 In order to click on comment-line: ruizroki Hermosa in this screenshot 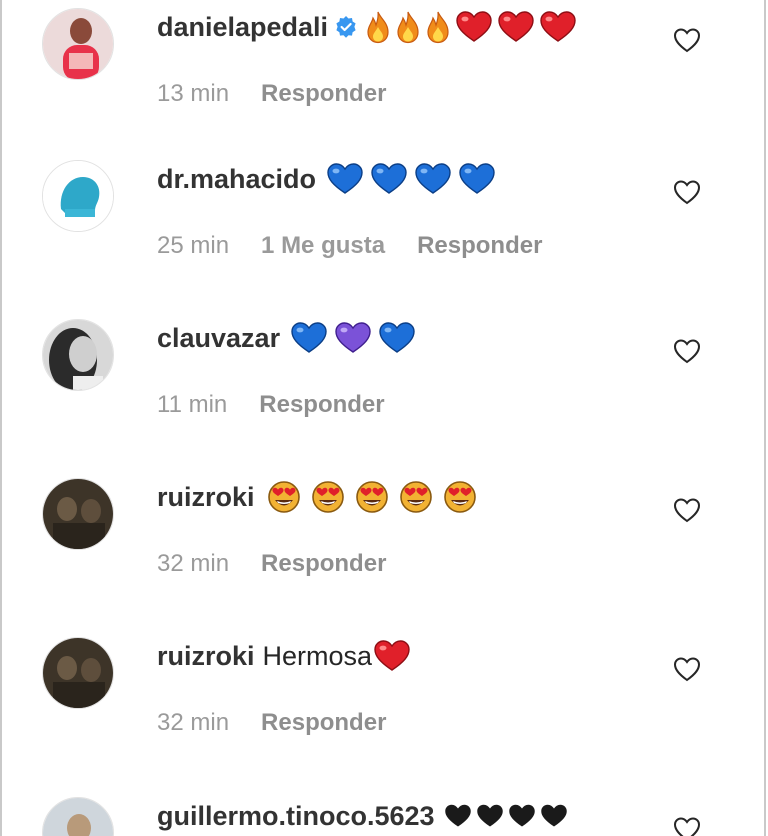, I will do `click(285, 656)`.